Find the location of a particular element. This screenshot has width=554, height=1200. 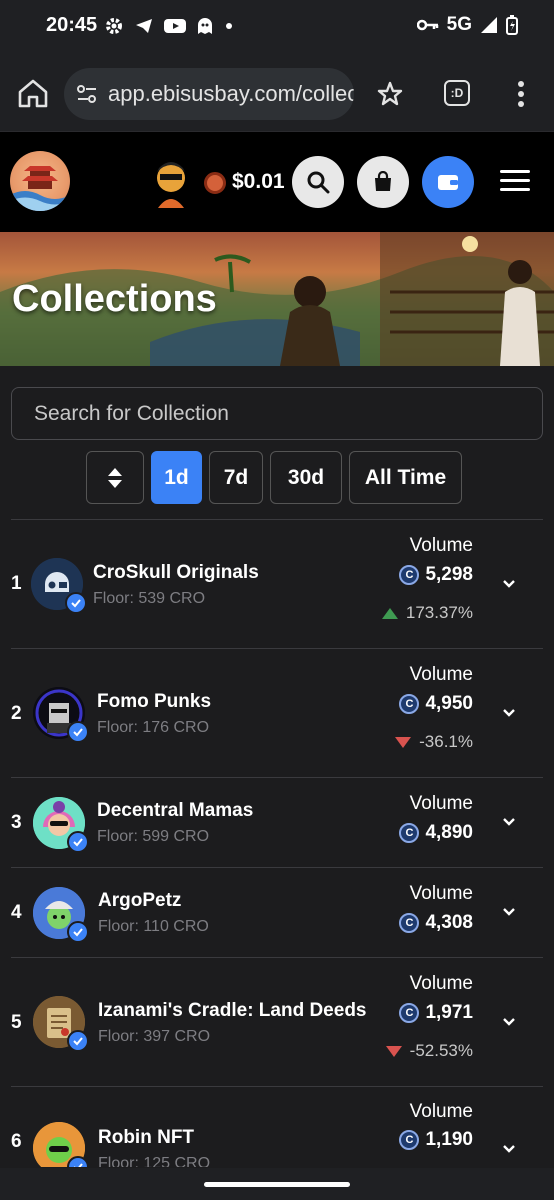

sort-button is located at coordinates (115, 477).